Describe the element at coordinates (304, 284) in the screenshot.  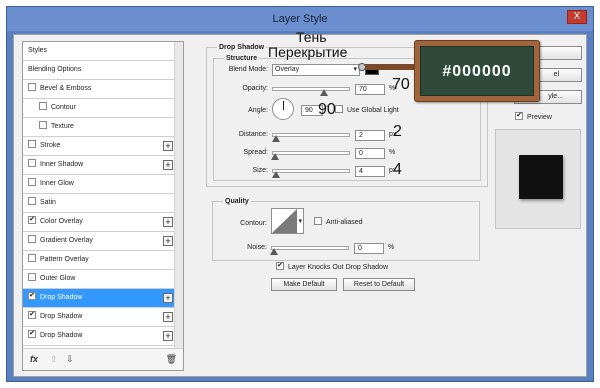
I see `make-default-button: Make Default` at that location.